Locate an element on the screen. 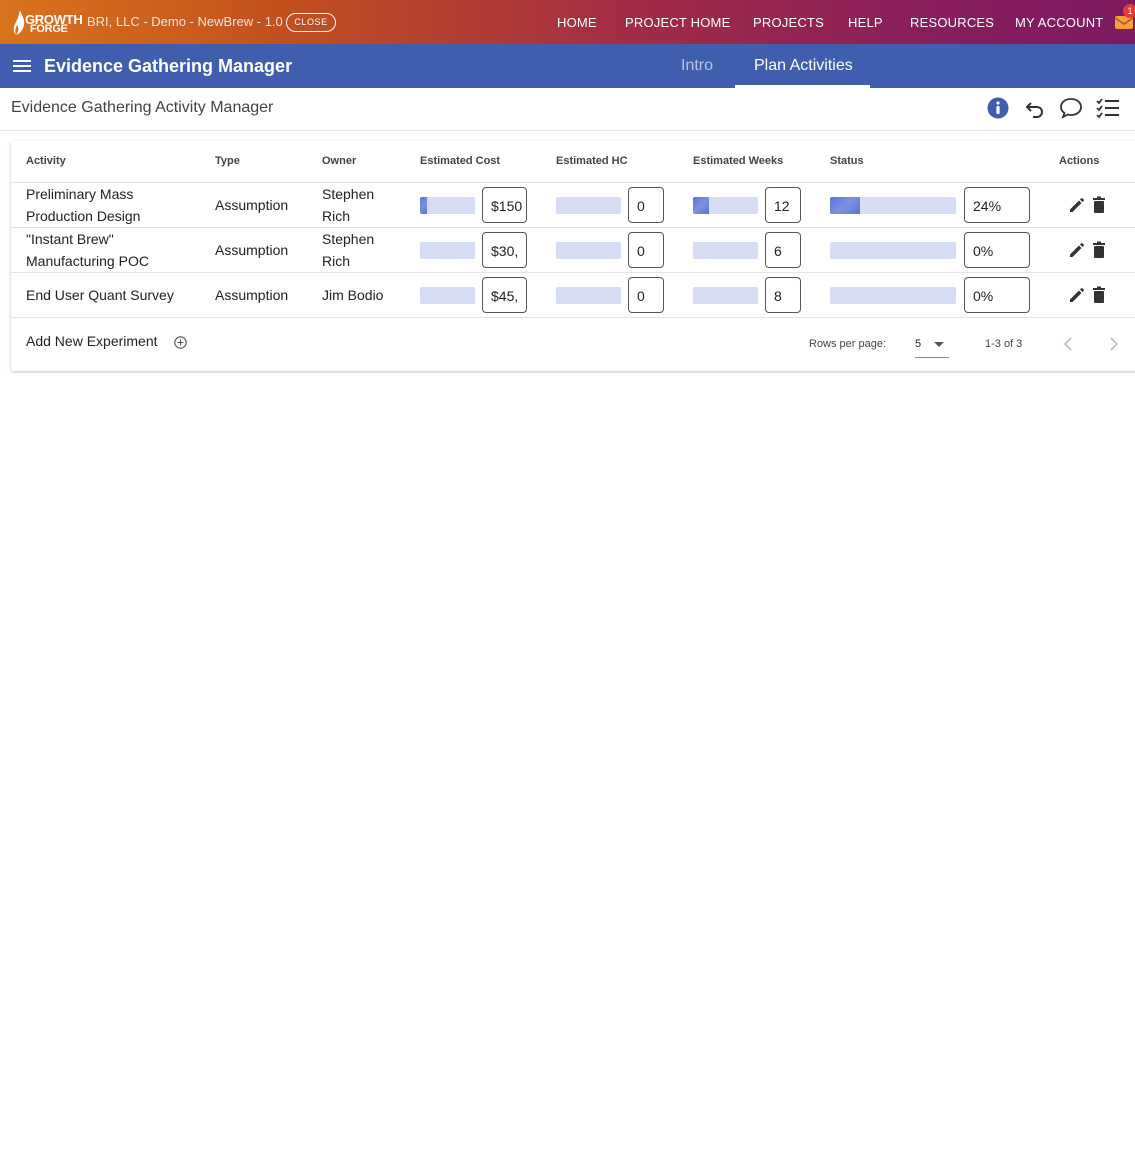 This screenshot has width=1135, height=1157. header-estimated-weeks: Estimated Weeks is located at coordinates (738, 161).